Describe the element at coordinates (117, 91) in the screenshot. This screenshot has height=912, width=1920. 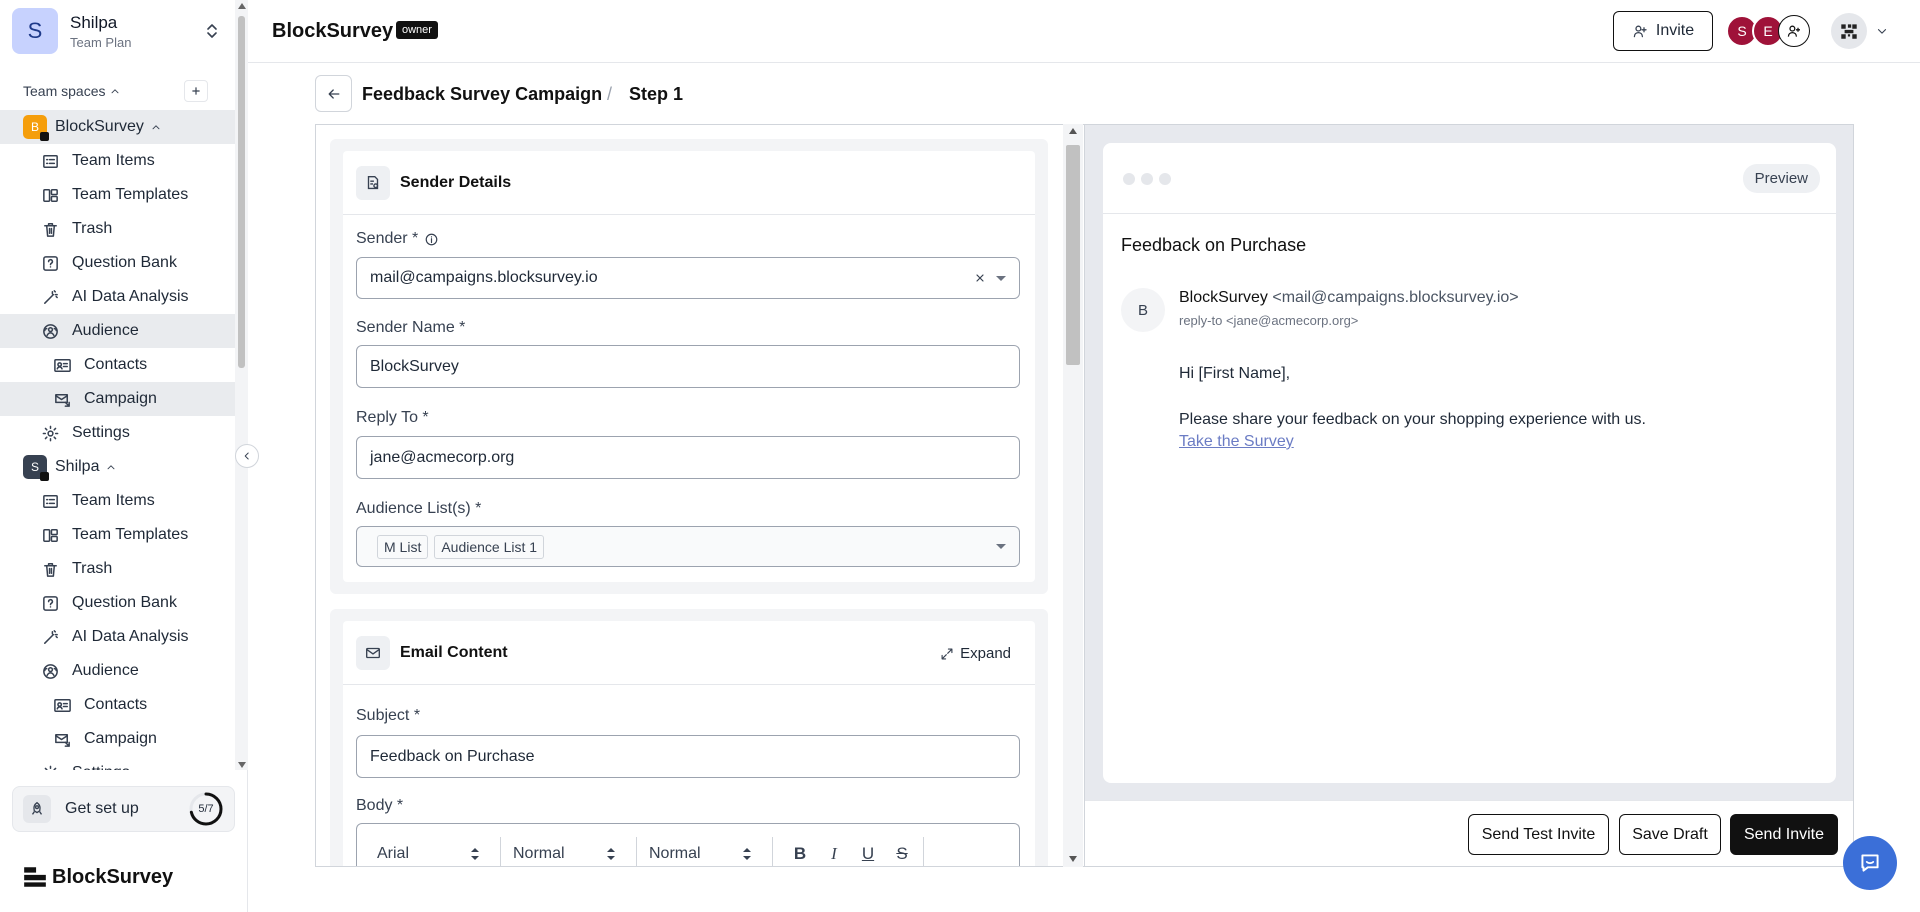
I see `team-spaces-header: Team spaces` at that location.